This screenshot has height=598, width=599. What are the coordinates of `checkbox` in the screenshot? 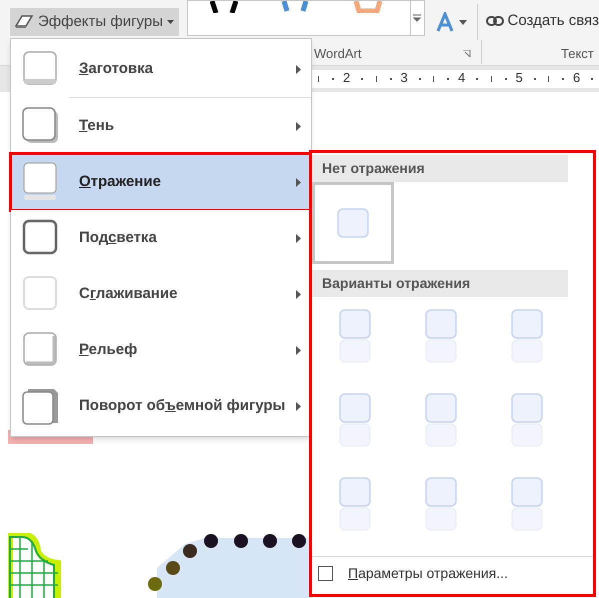 It's located at (325, 573).